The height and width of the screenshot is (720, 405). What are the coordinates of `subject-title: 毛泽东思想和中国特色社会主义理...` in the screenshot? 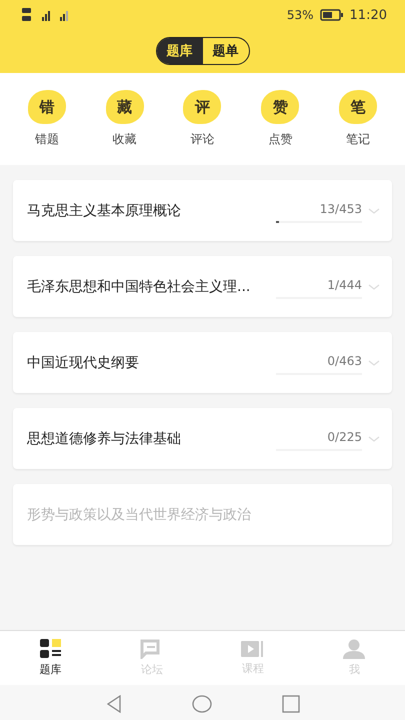 It's located at (139, 287).